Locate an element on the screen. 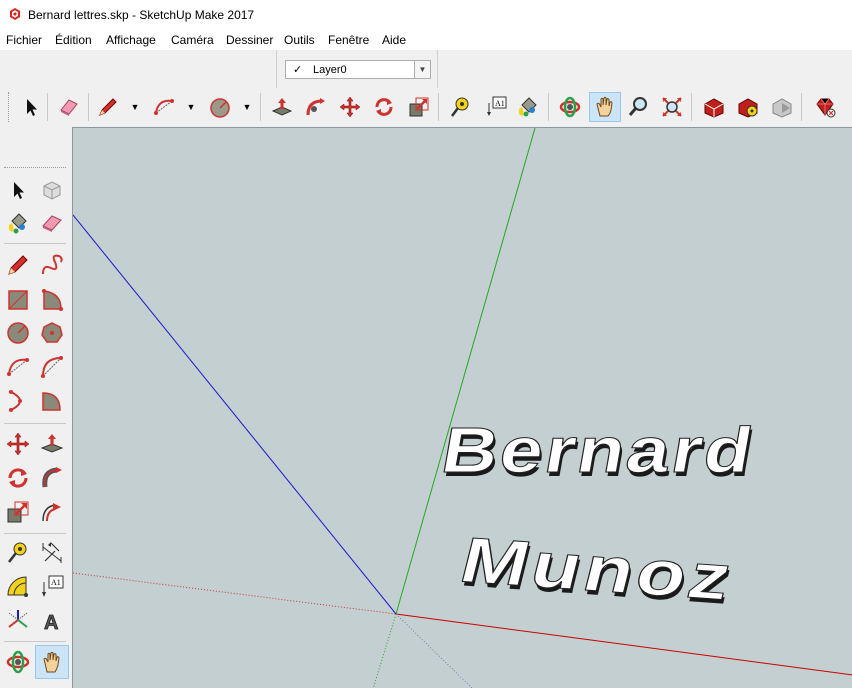  menu-outils: Outils is located at coordinates (299, 40).